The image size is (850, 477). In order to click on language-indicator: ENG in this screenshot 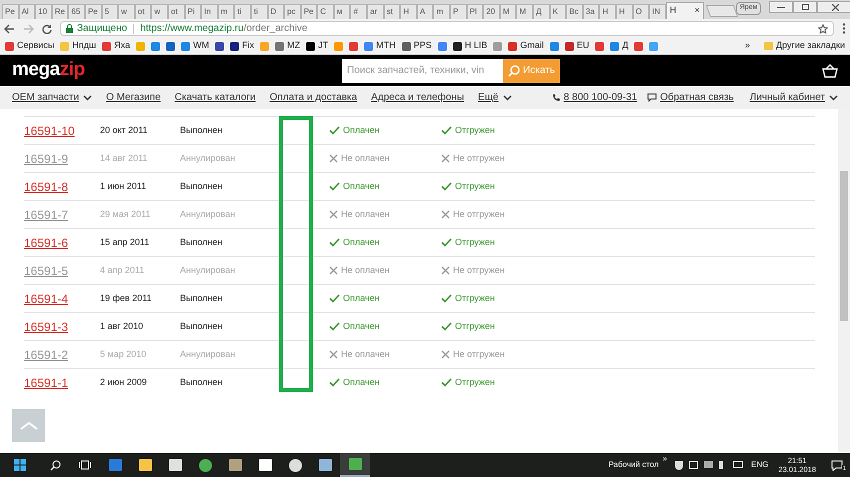, I will do `click(759, 465)`.